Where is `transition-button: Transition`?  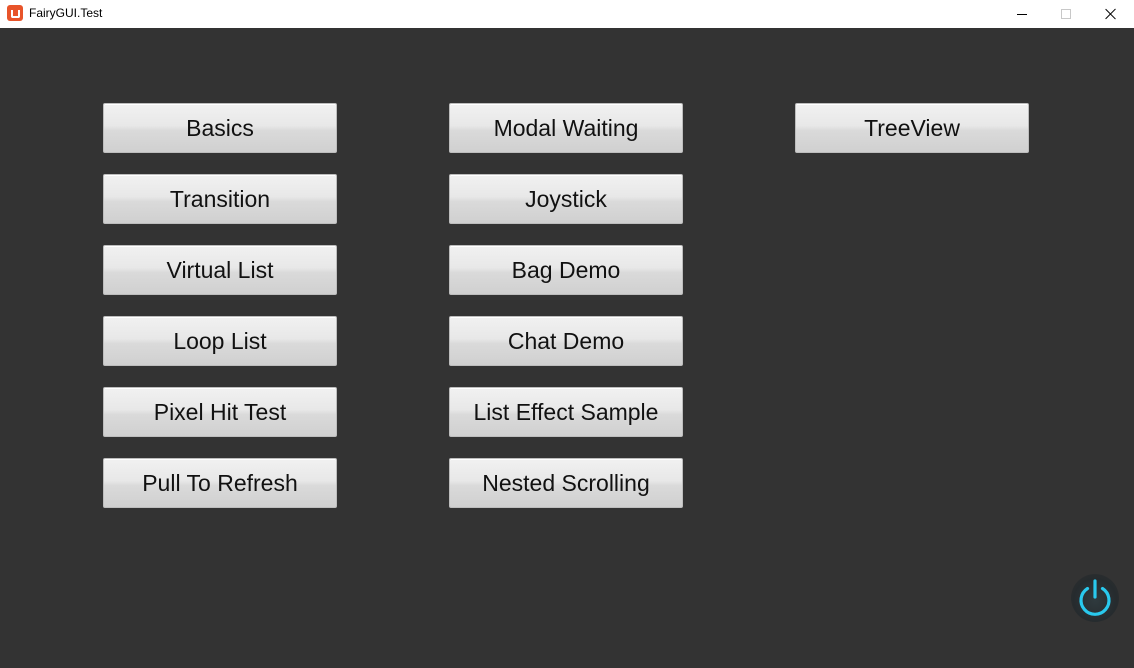 transition-button: Transition is located at coordinates (220, 199).